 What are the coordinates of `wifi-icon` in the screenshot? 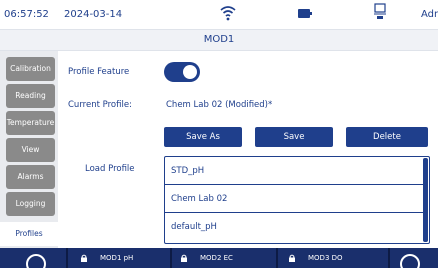 It's located at (228, 13).